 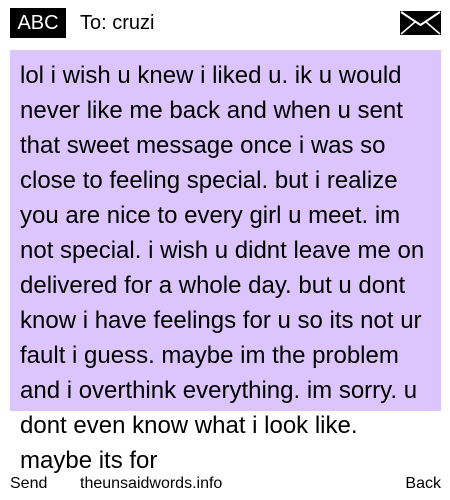 What do you see at coordinates (420, 23) in the screenshot?
I see `envelope-icon` at bounding box center [420, 23].